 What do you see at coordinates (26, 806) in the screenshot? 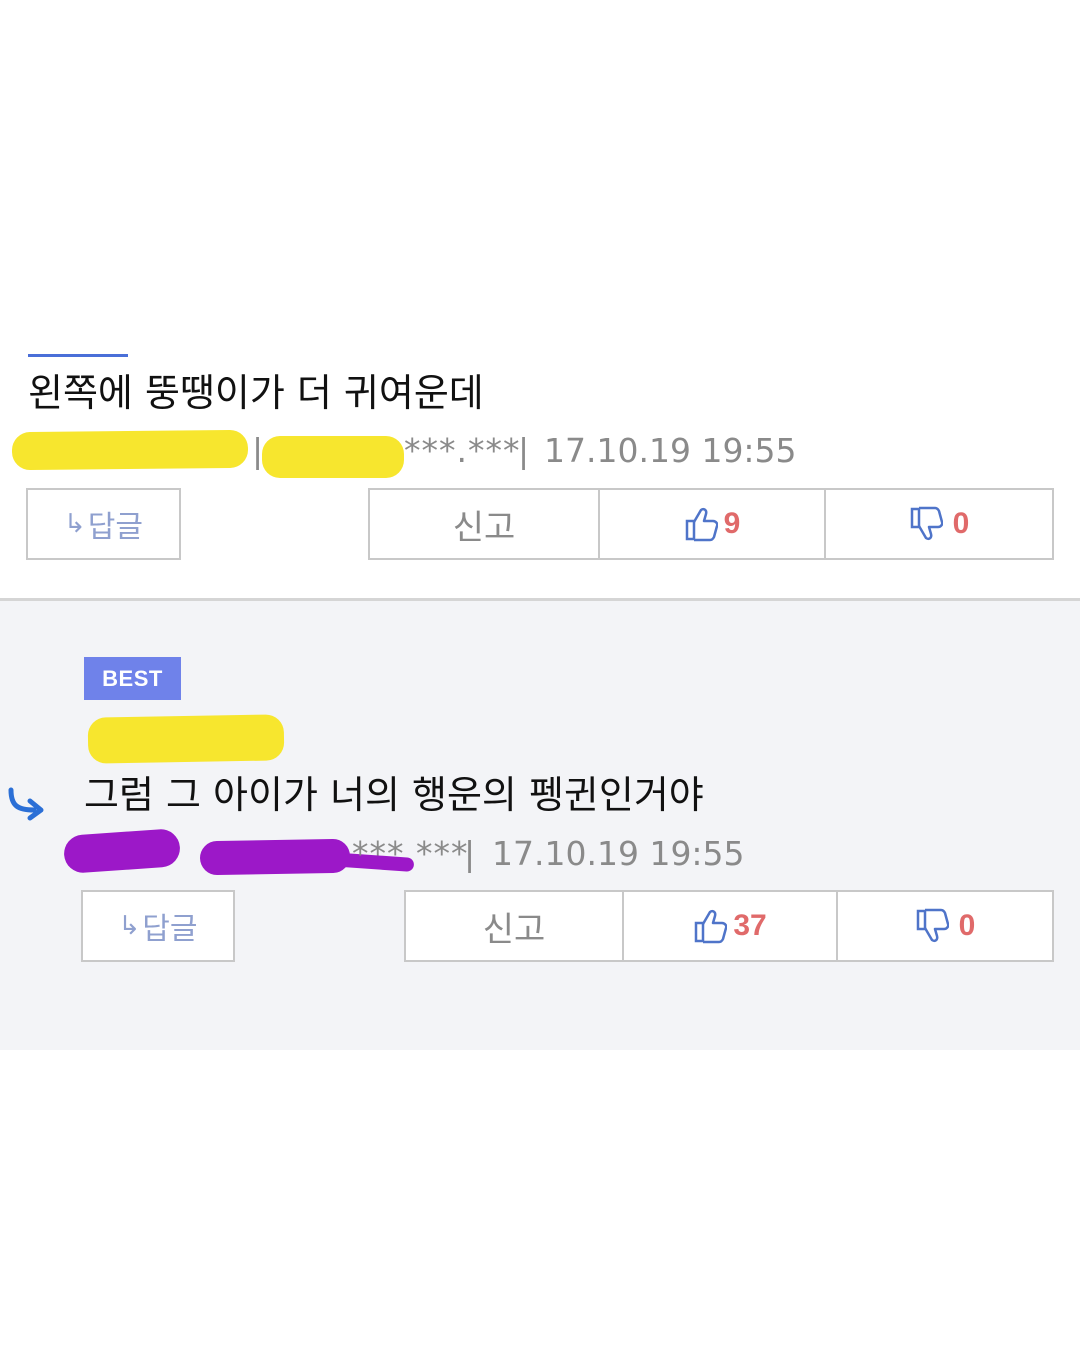
I see `curved-reply-arrow-icon` at bounding box center [26, 806].